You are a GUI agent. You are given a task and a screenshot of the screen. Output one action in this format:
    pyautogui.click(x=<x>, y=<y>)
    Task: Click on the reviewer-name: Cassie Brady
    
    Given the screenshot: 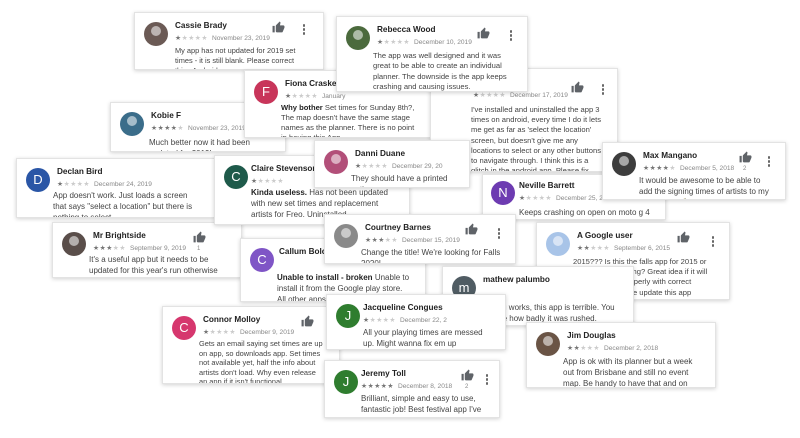 What is the action you would take?
    pyautogui.click(x=201, y=25)
    